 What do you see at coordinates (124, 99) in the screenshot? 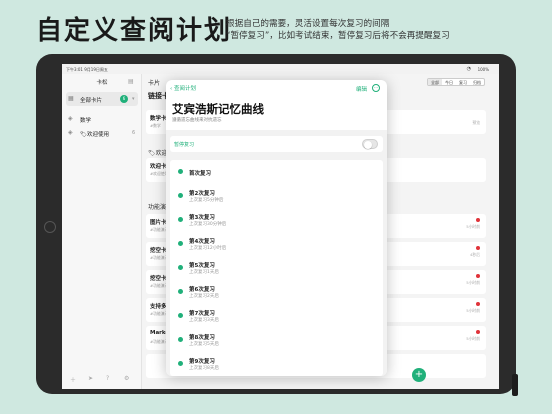
I see `count-badge: 6` at bounding box center [124, 99].